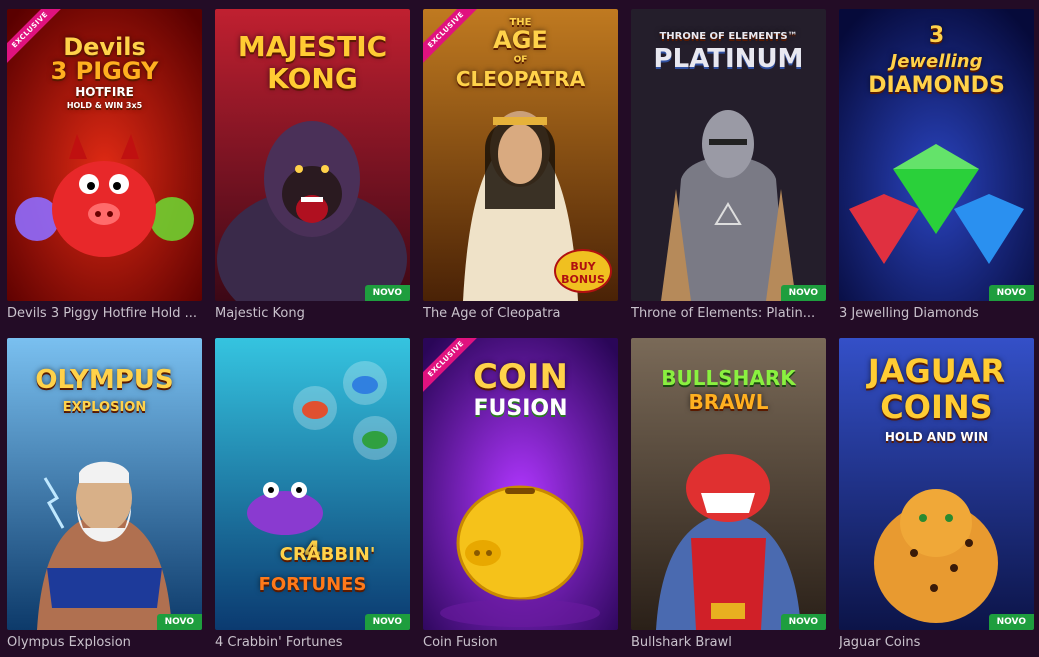 This screenshot has width=1039, height=657. What do you see at coordinates (520, 646) in the screenshot?
I see `game-title: Coin Fusion` at bounding box center [520, 646].